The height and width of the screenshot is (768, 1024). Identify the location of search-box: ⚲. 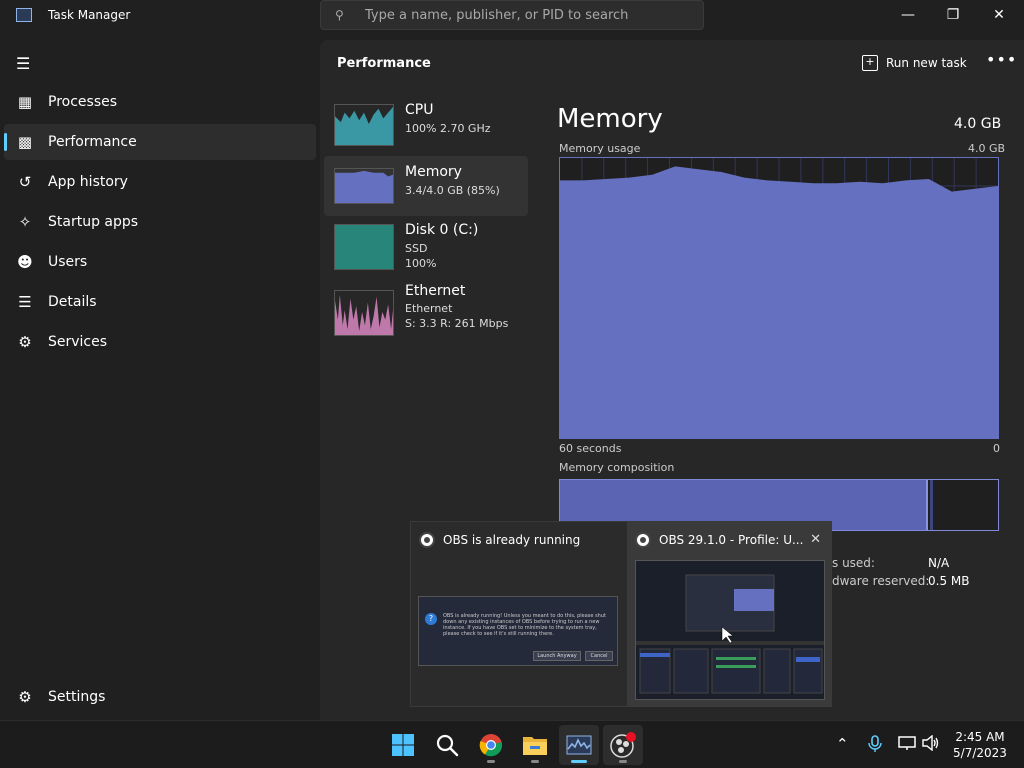
(512, 15).